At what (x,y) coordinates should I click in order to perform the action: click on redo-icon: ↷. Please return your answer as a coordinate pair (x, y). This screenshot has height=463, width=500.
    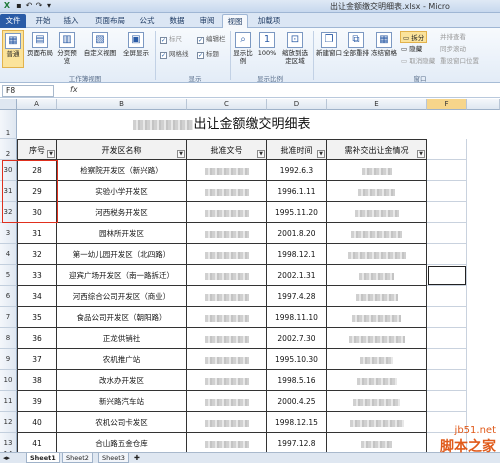
    Looking at the image, I should click on (39, 6).